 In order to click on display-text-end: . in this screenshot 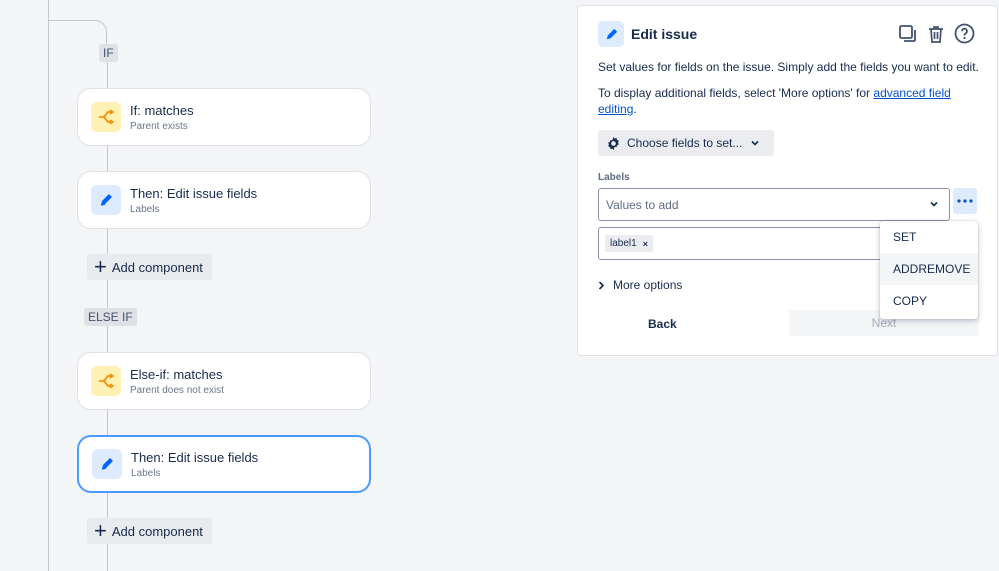, I will do `click(635, 109)`.